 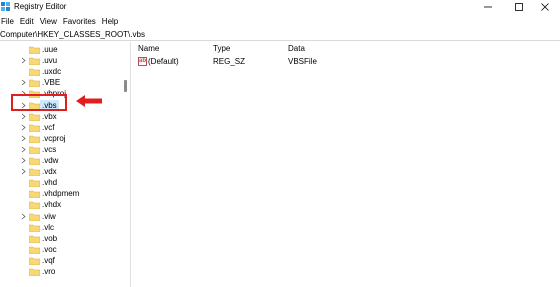 What do you see at coordinates (48, 227) in the screenshot?
I see `tree-item-label: .vlc` at bounding box center [48, 227].